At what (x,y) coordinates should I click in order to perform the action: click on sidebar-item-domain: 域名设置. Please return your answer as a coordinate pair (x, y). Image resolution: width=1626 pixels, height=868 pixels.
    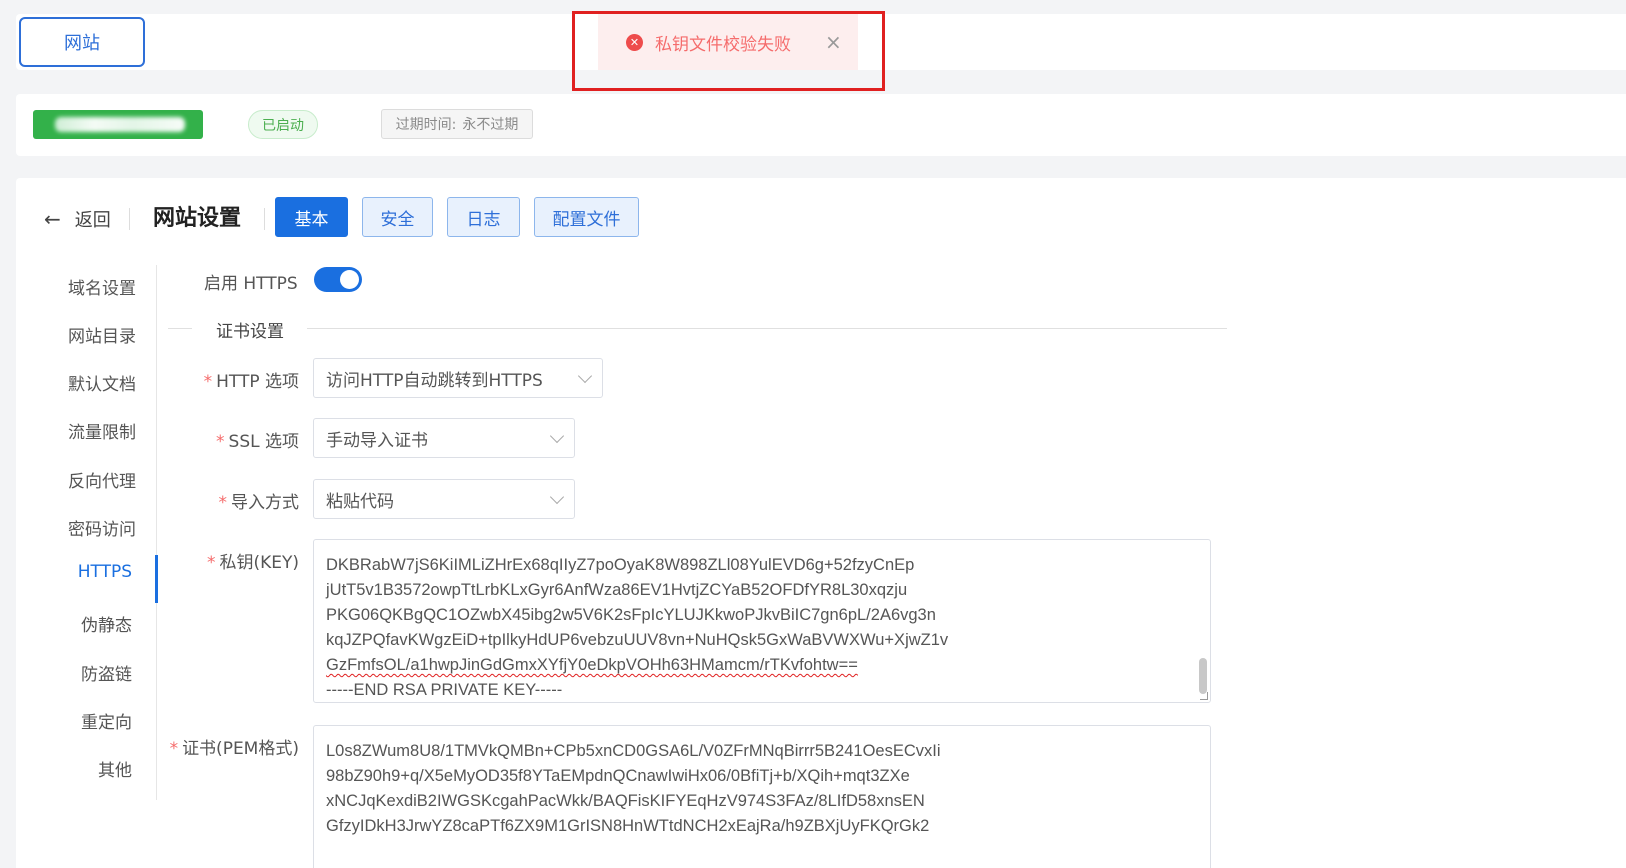
    Looking at the image, I should click on (102, 286).